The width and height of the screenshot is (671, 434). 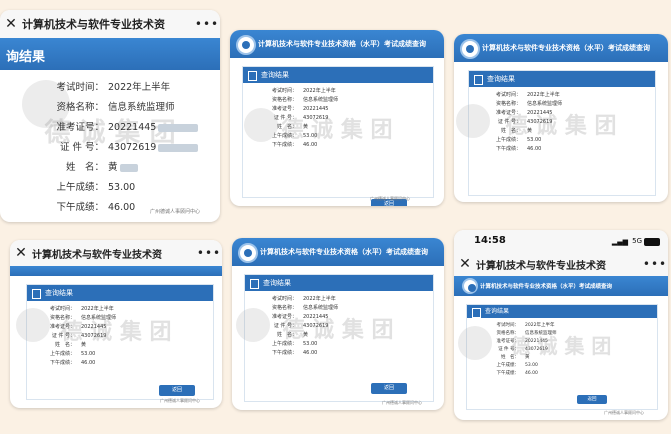 I want to click on battery-icon, so click(x=652, y=242).